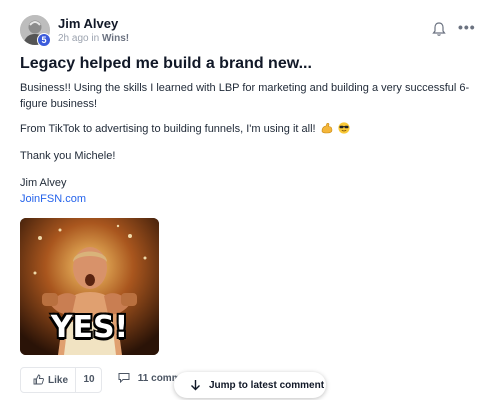  Describe the element at coordinates (195, 385) in the screenshot. I see `arrow-down-icon` at that location.